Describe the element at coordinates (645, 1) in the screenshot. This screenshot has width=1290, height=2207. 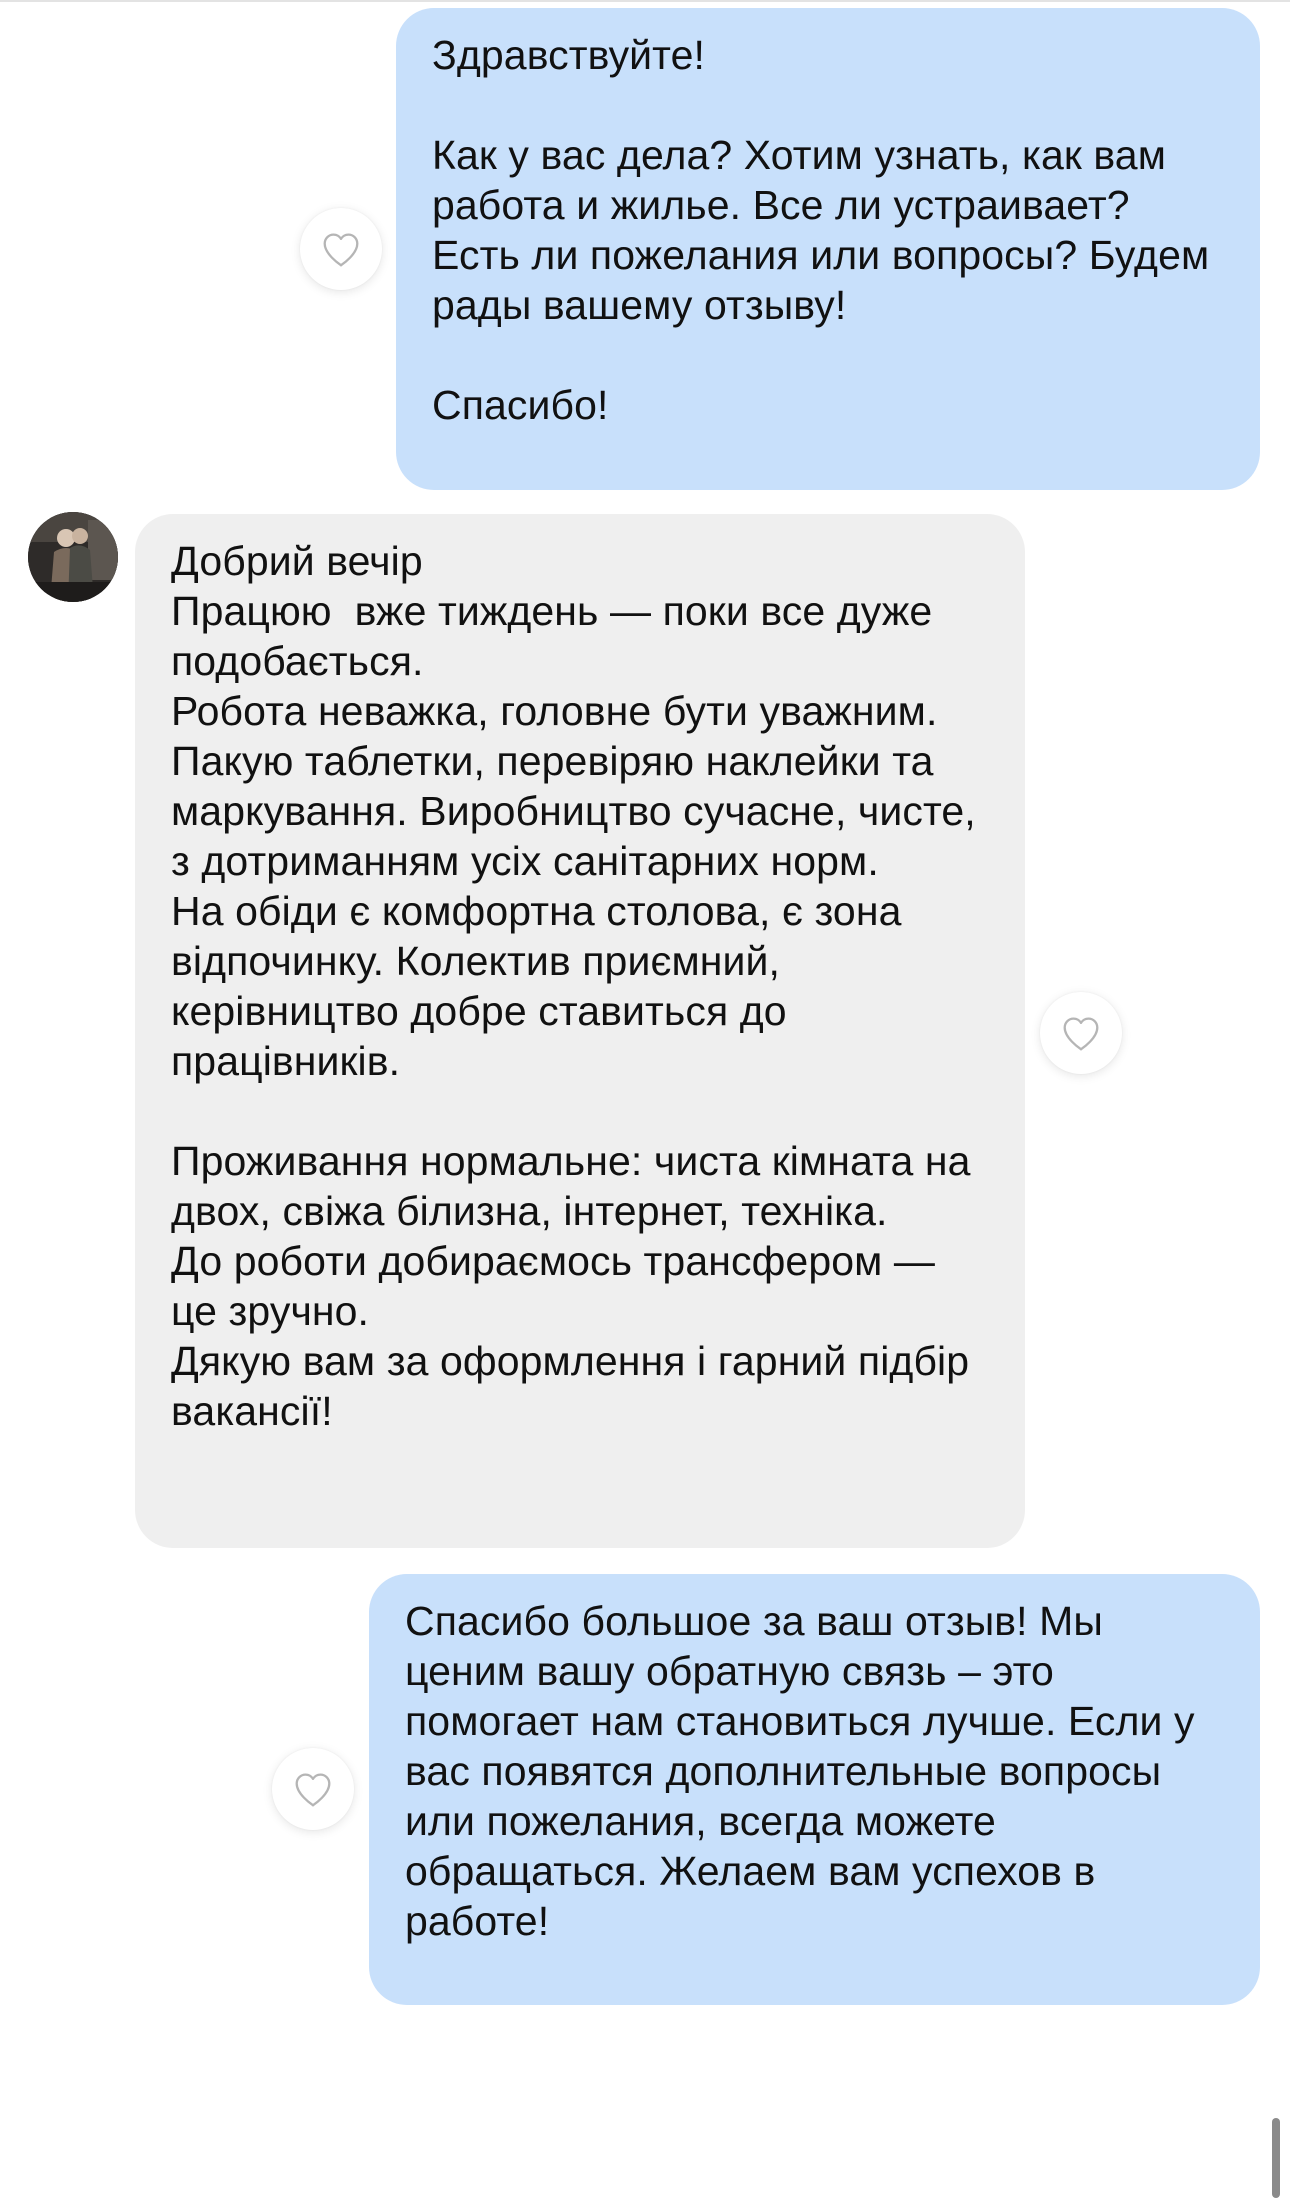
I see `top-divider` at that location.